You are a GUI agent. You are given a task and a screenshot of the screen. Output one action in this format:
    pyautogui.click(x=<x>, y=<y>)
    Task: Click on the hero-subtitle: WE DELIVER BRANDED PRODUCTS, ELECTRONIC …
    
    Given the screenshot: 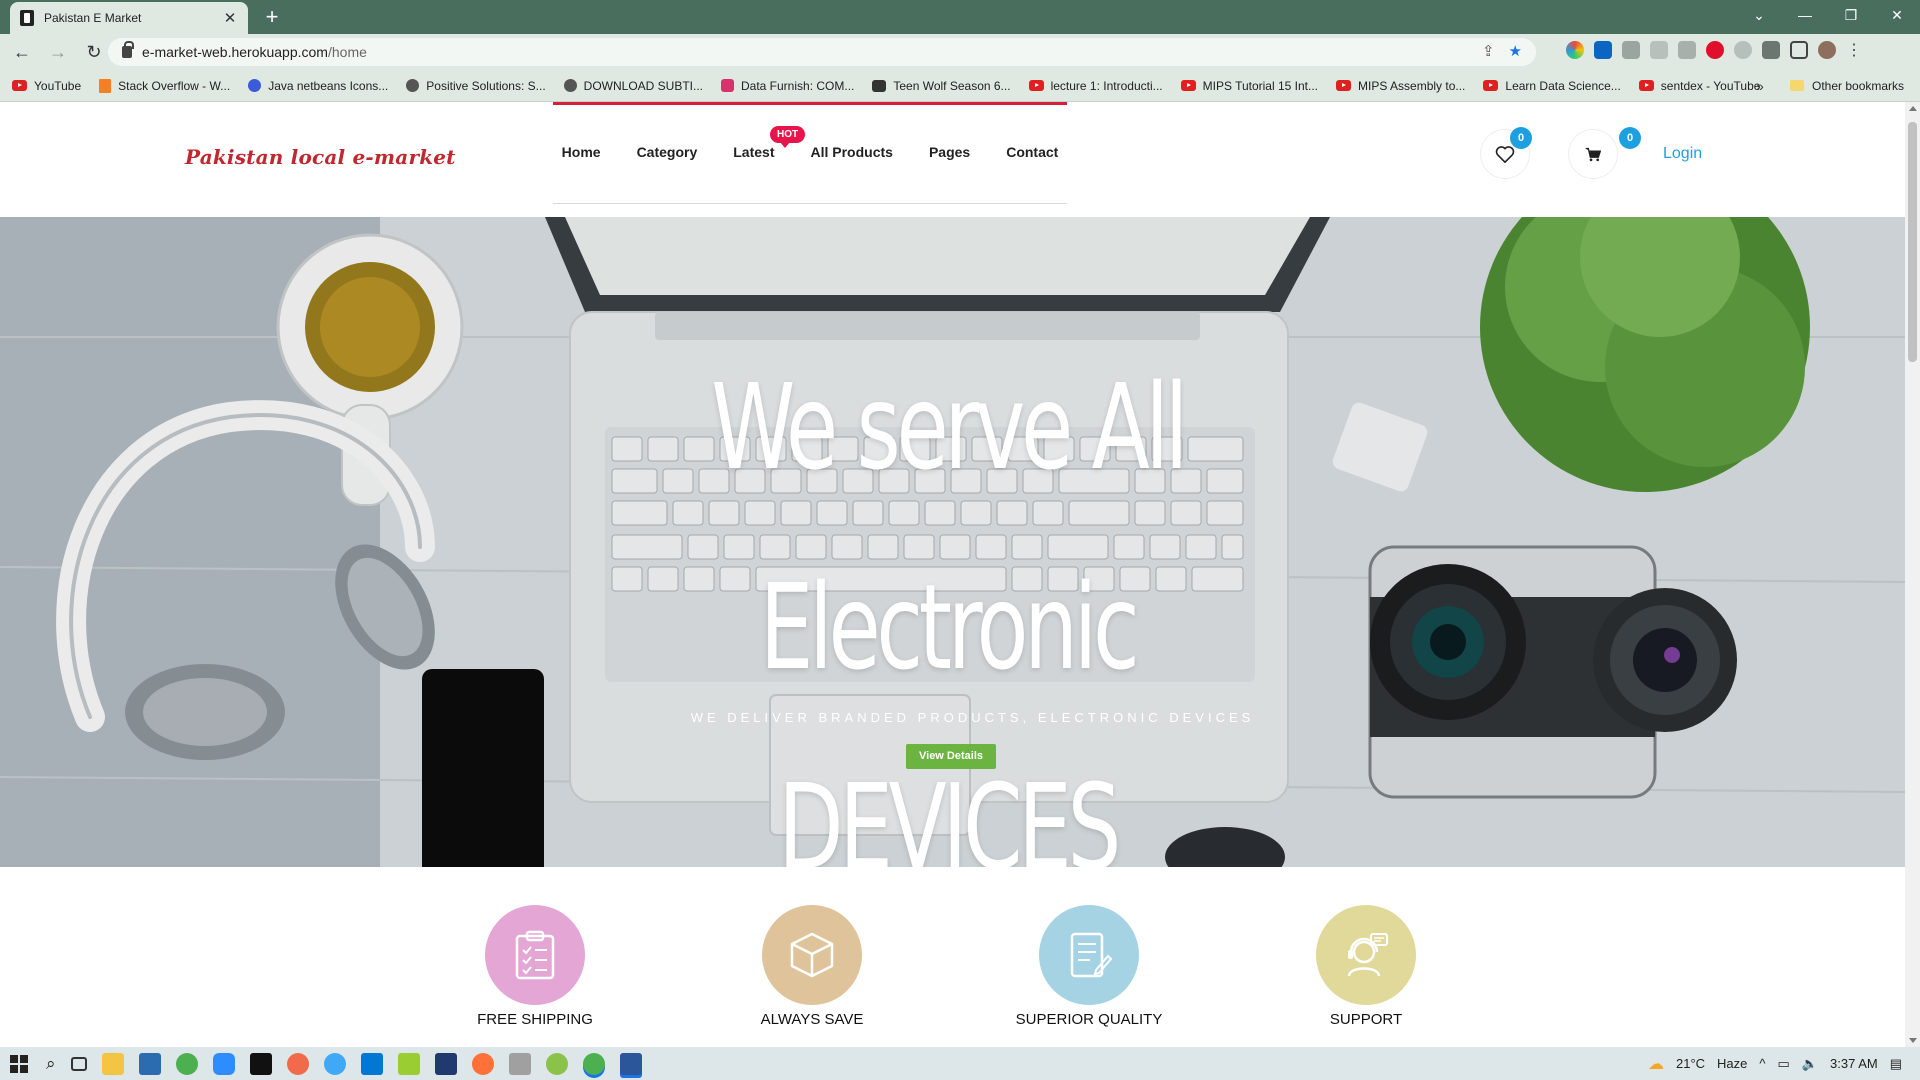 What is the action you would take?
    pyautogui.click(x=972, y=717)
    